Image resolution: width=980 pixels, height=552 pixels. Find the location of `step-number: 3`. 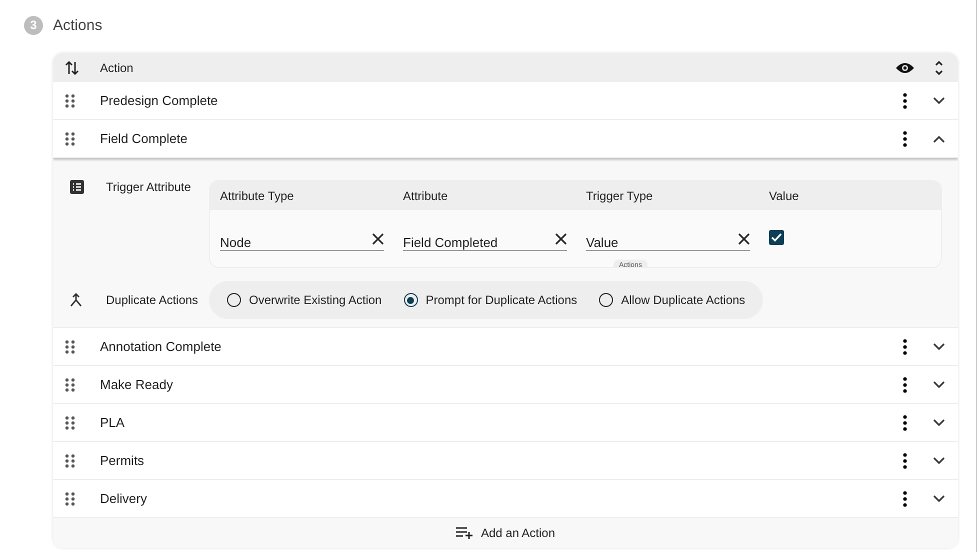

step-number: 3 is located at coordinates (33, 25).